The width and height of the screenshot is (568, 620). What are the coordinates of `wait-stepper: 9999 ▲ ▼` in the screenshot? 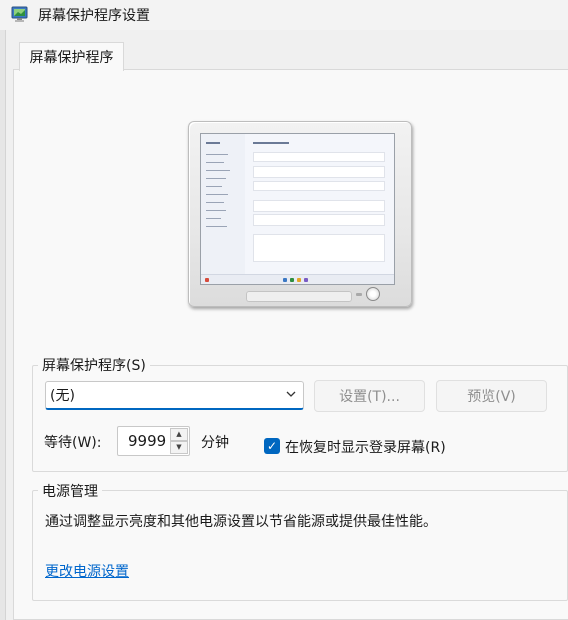 It's located at (153, 441).